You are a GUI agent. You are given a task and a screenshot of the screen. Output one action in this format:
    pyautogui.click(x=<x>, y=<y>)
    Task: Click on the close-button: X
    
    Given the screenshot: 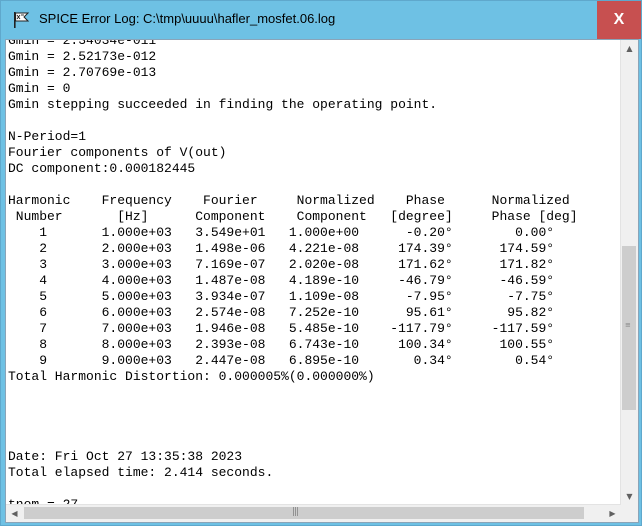 What is the action you would take?
    pyautogui.click(x=619, y=20)
    